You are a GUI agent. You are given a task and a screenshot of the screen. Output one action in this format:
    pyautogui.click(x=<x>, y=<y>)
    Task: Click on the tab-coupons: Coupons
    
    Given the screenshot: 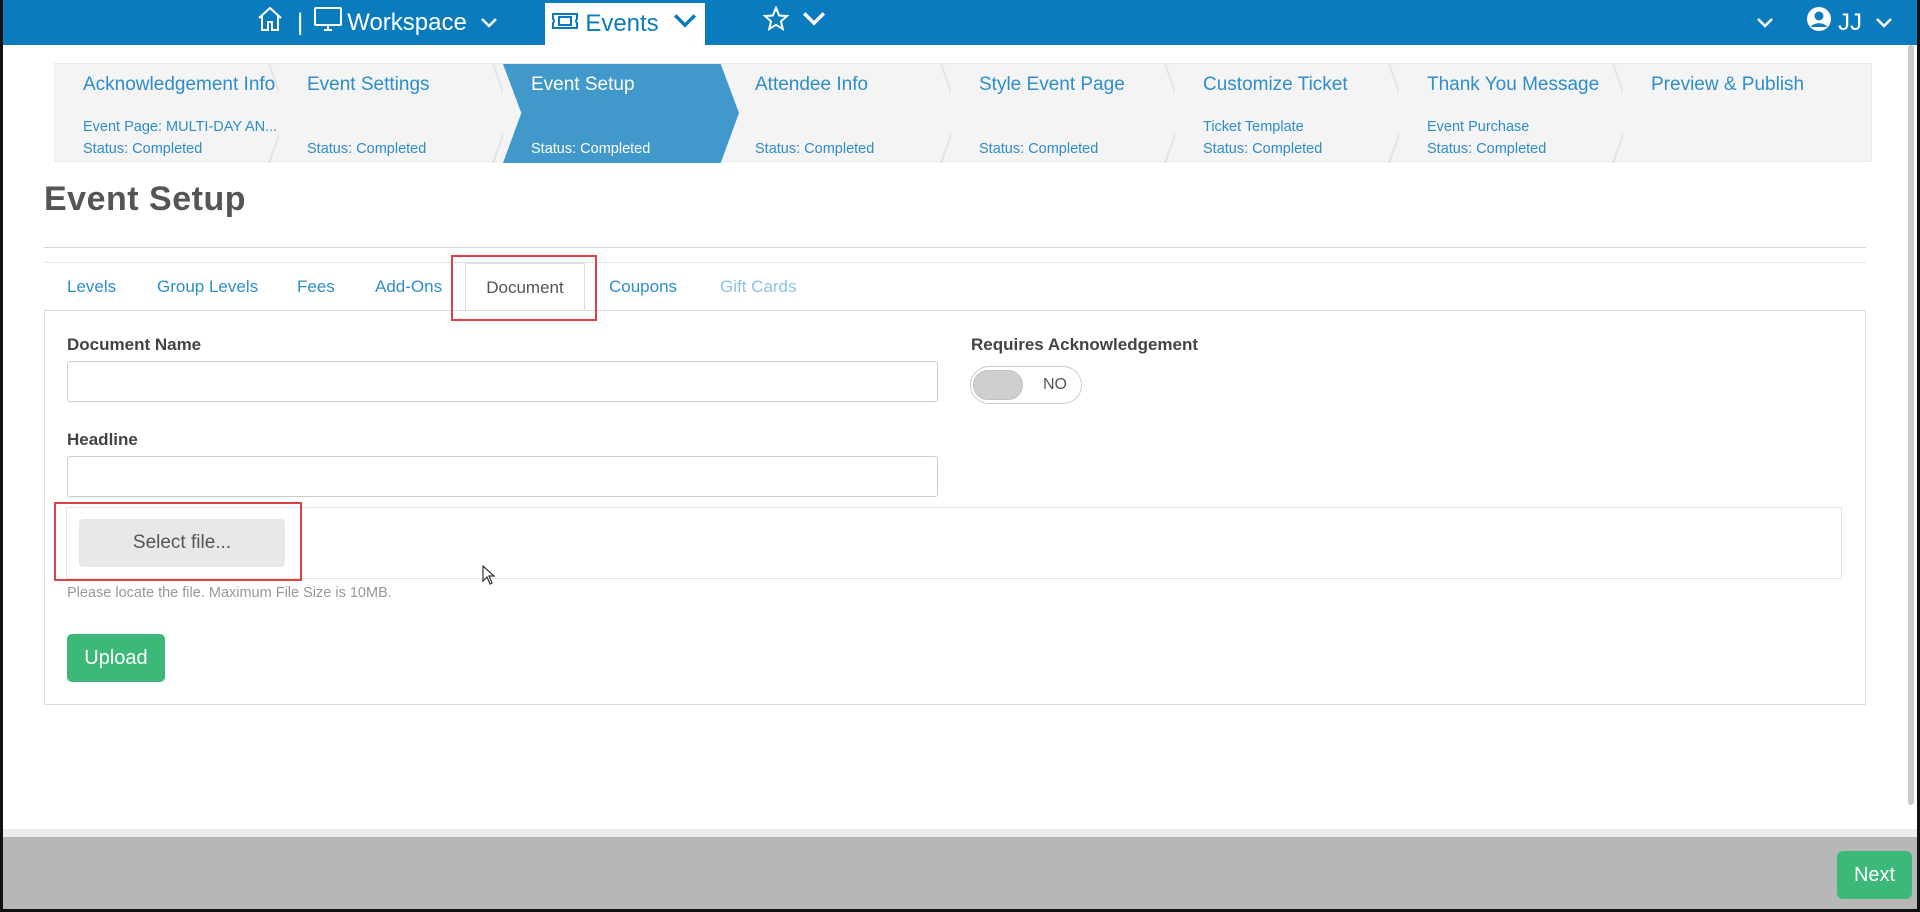 What is the action you would take?
    pyautogui.click(x=643, y=287)
    